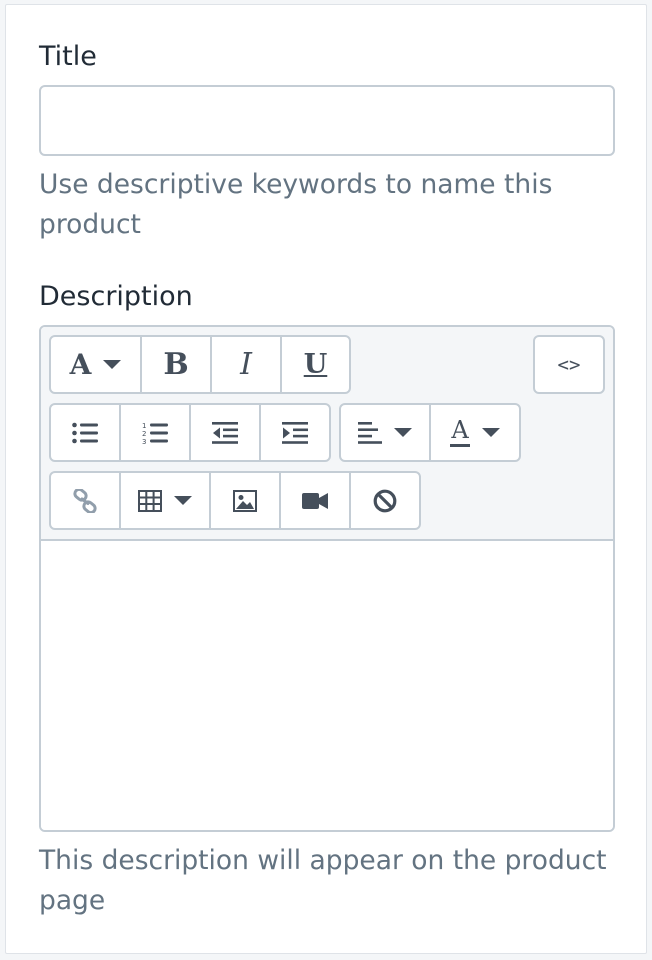  Describe the element at coordinates (80, 364) in the screenshot. I see `font-icon: A` at that location.